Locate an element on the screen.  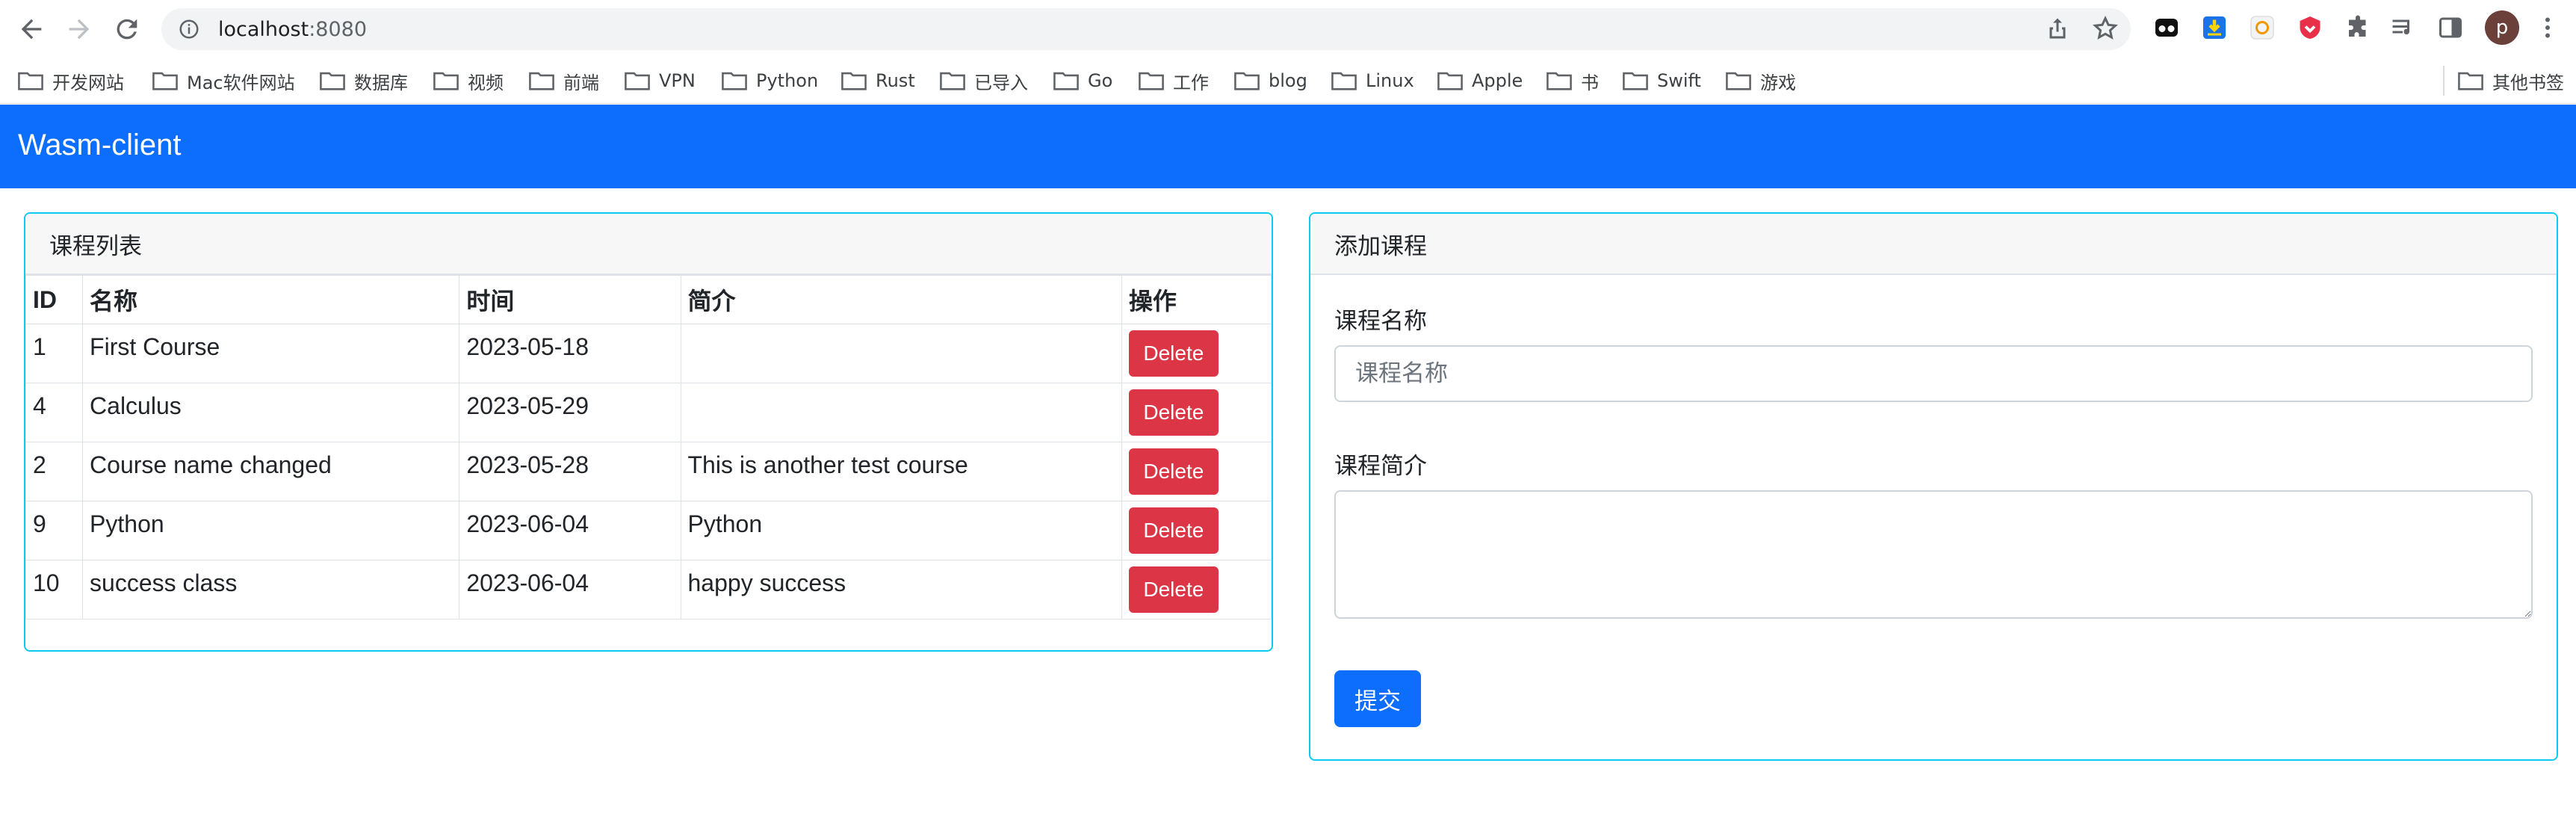
cell-desc: Python is located at coordinates (901, 530).